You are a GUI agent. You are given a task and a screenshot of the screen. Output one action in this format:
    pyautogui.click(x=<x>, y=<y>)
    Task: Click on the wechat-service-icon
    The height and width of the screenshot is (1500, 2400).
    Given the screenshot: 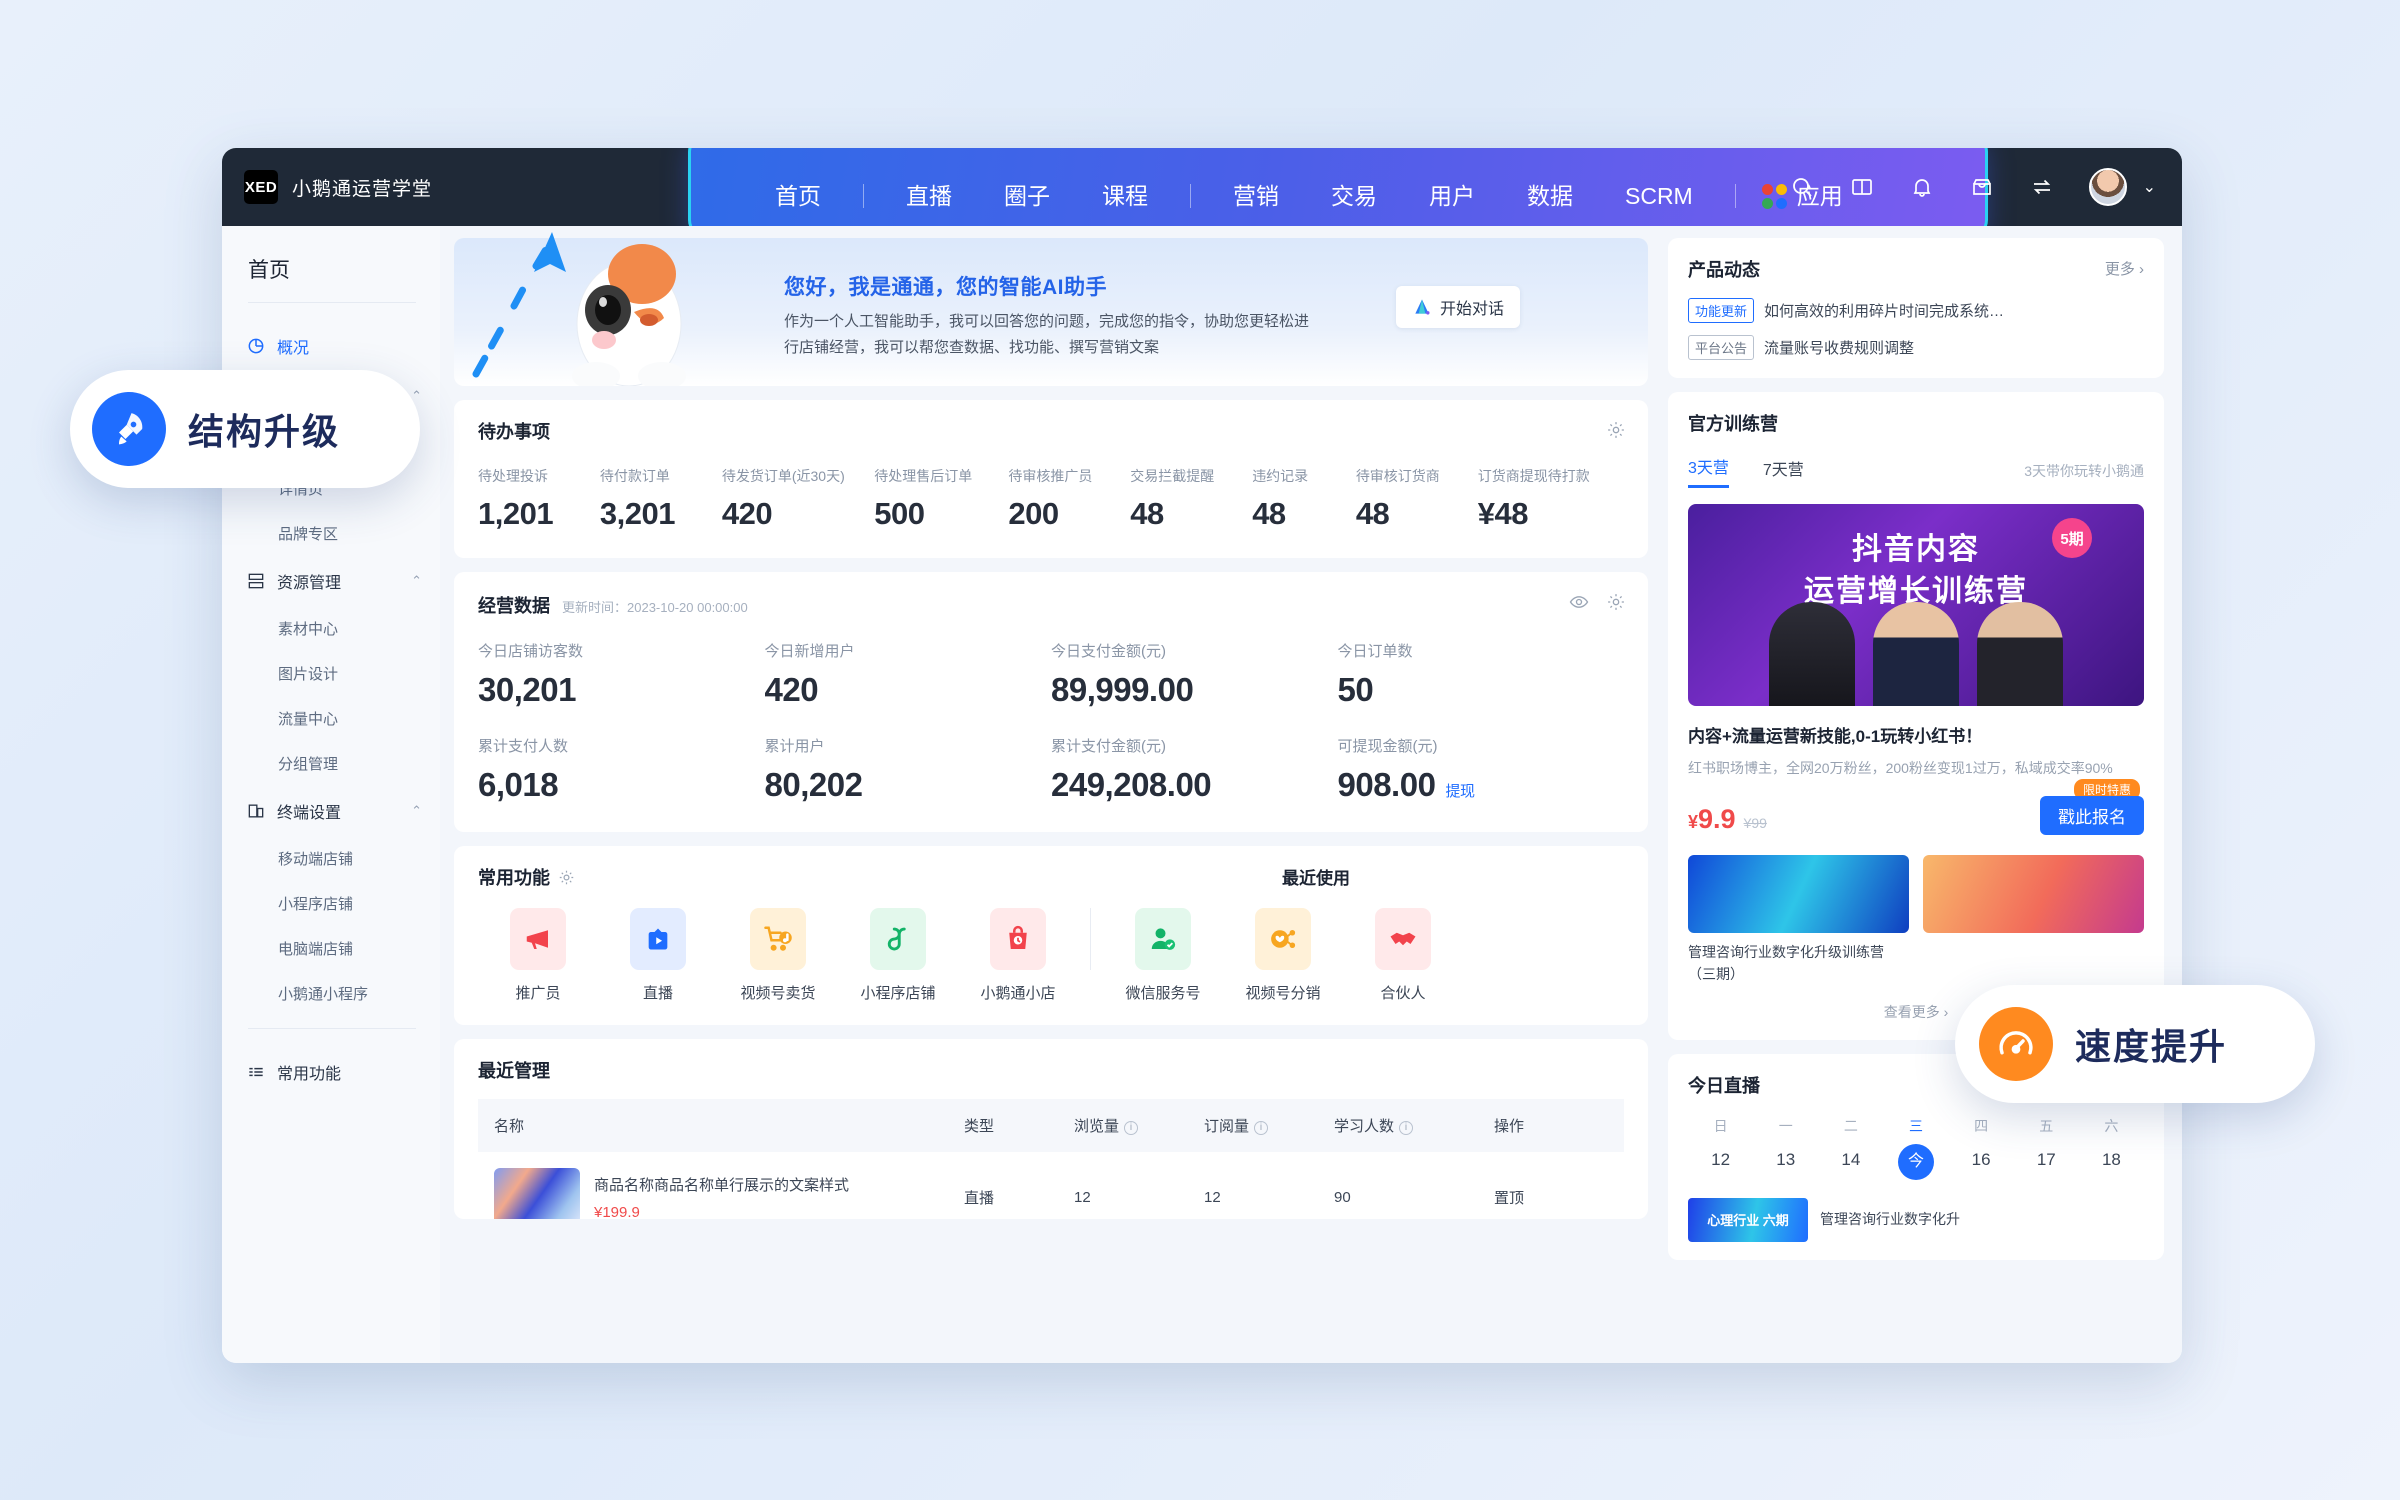 What is the action you would take?
    pyautogui.click(x=1163, y=939)
    